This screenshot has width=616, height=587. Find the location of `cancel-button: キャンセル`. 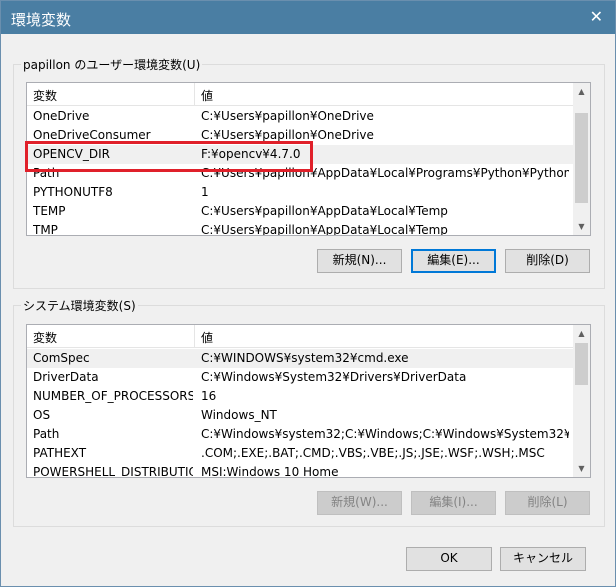

cancel-button: キャンセル is located at coordinates (543, 559).